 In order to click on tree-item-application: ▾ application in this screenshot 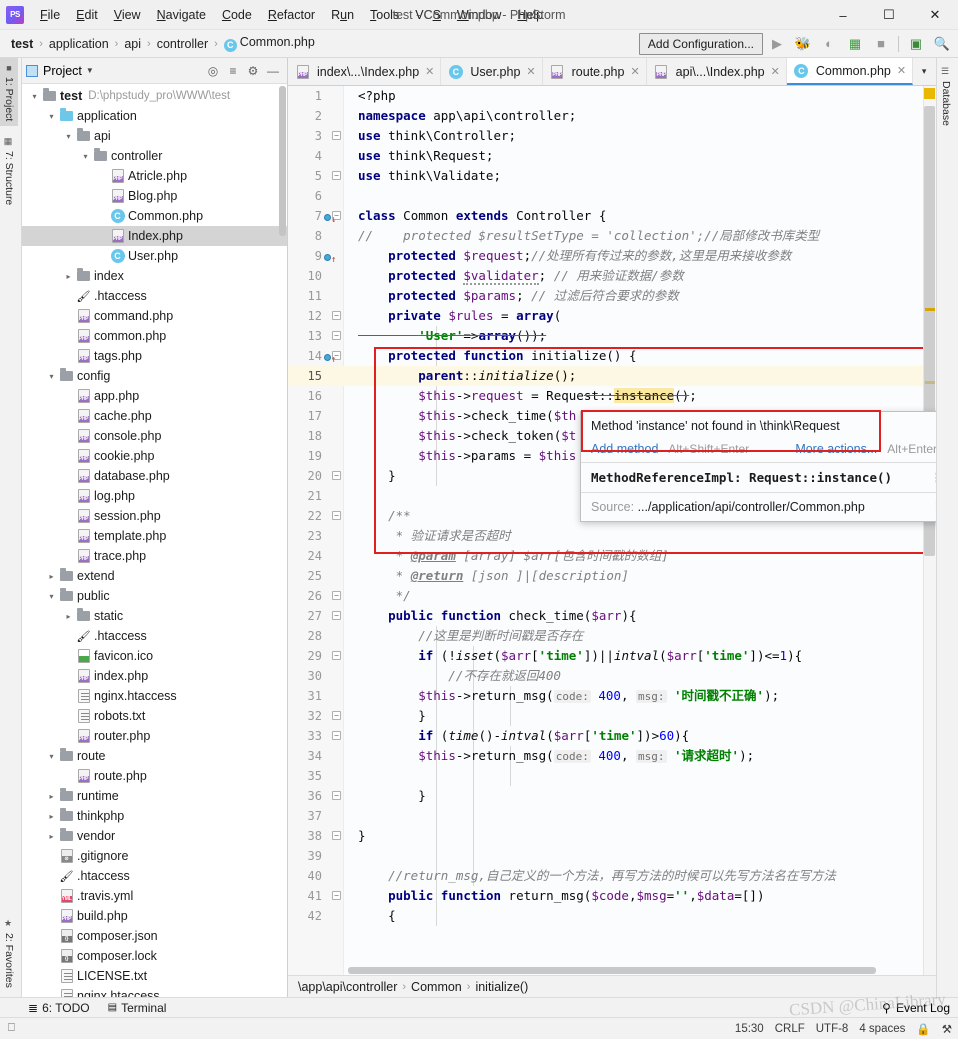, I will do `click(154, 116)`.